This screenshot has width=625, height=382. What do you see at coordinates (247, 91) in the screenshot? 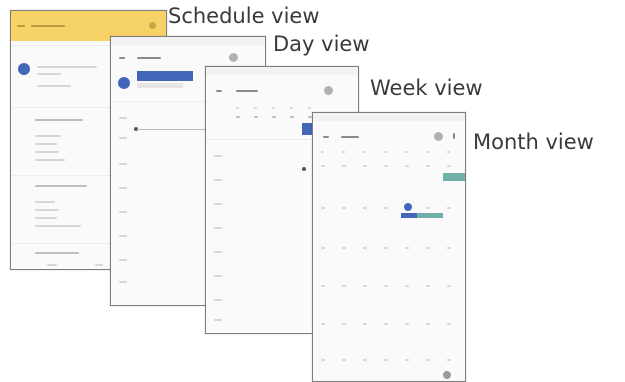
I see `week-month-title` at bounding box center [247, 91].